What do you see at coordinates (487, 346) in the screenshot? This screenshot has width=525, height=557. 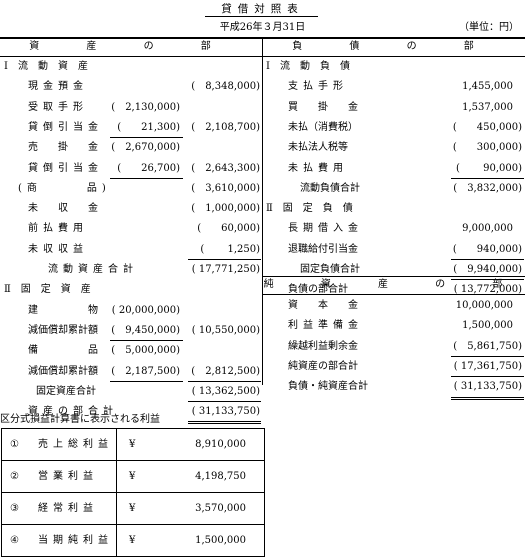 I see `net-asset-item-value: ( 5,861,750)` at bounding box center [487, 346].